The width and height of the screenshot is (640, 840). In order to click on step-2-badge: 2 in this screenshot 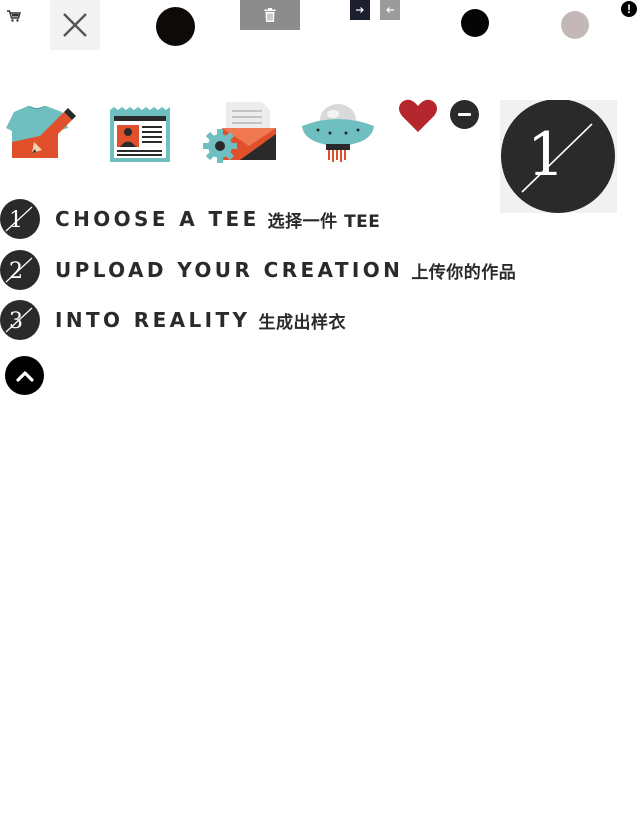, I will do `click(20, 270)`.